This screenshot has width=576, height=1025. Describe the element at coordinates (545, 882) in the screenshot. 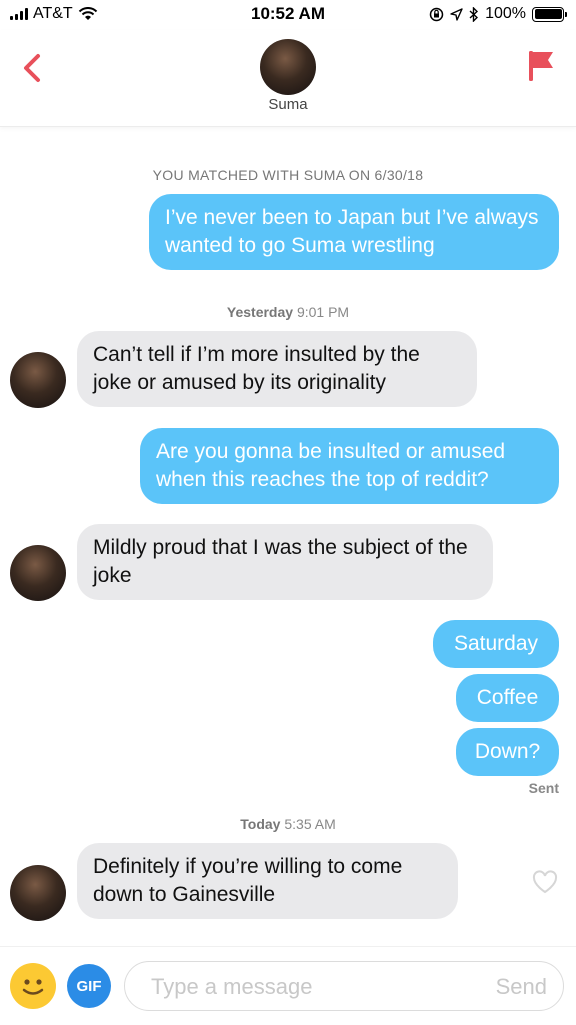

I see `heart-icon` at that location.